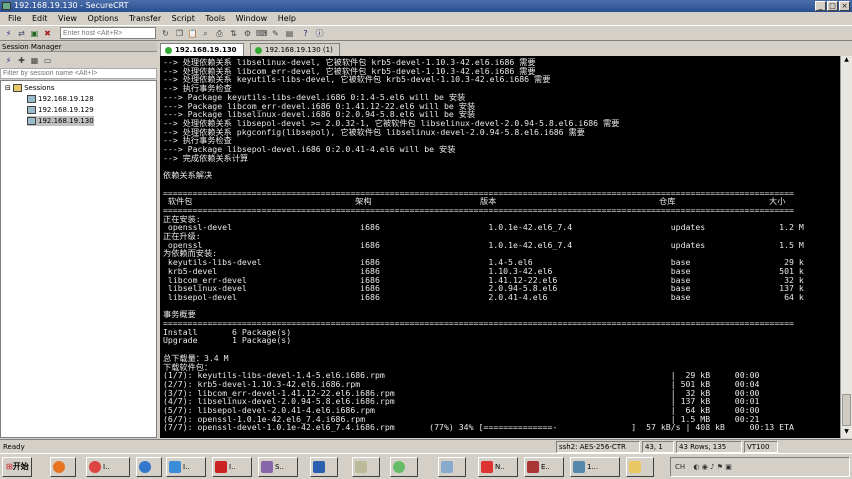  What do you see at coordinates (319, 467) in the screenshot?
I see `word-icon` at bounding box center [319, 467].